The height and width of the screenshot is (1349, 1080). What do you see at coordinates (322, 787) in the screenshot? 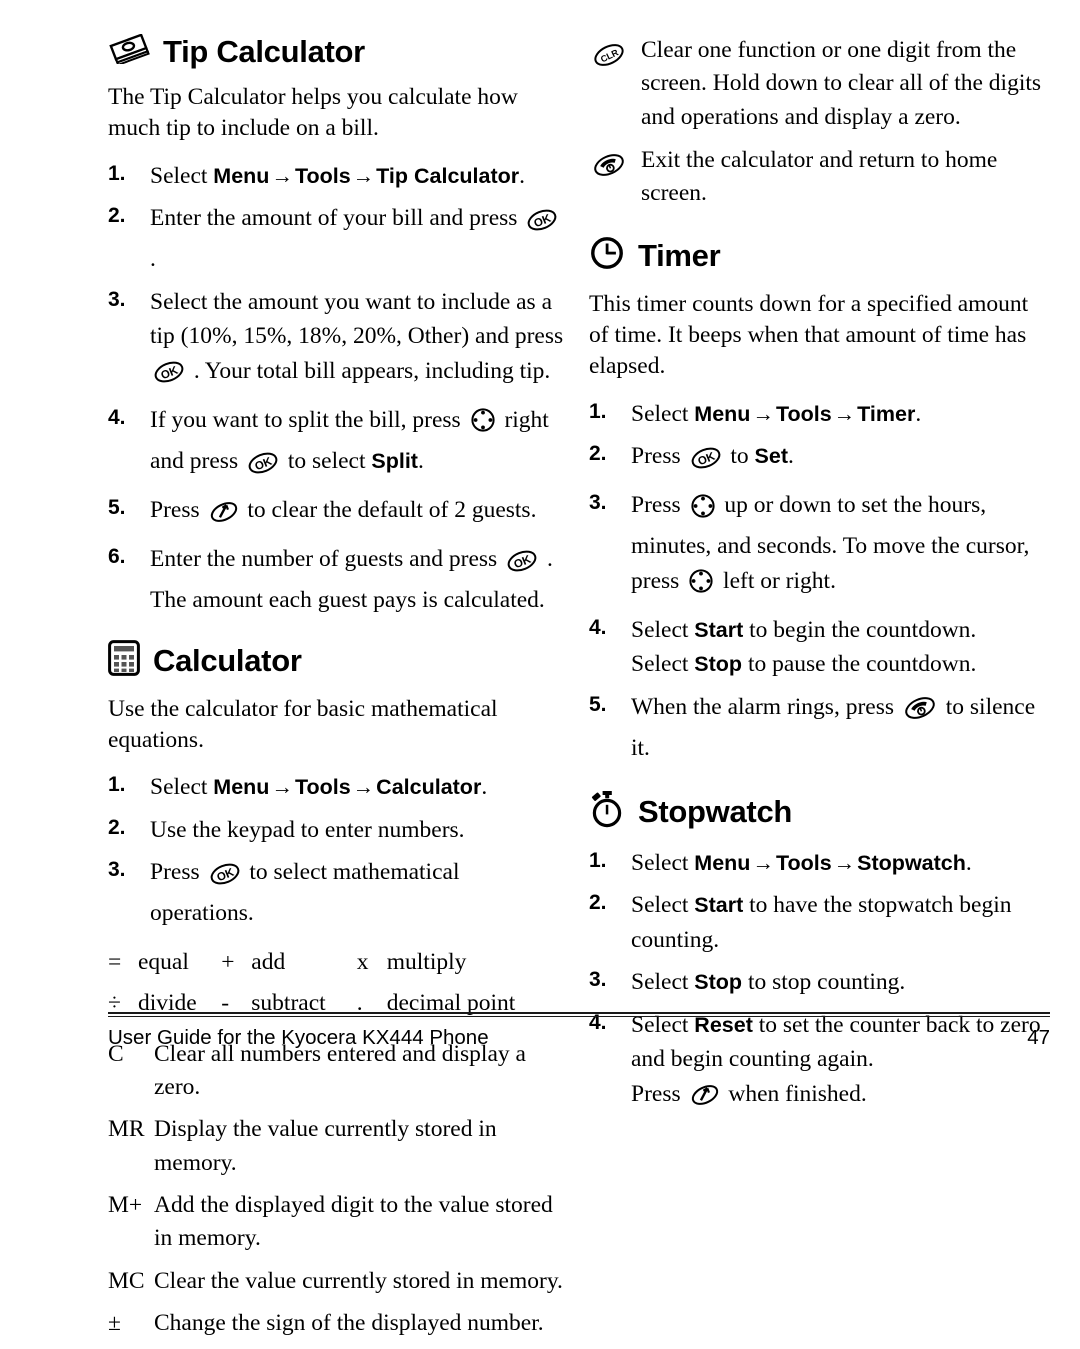
I see `ui-term: Tools` at bounding box center [322, 787].